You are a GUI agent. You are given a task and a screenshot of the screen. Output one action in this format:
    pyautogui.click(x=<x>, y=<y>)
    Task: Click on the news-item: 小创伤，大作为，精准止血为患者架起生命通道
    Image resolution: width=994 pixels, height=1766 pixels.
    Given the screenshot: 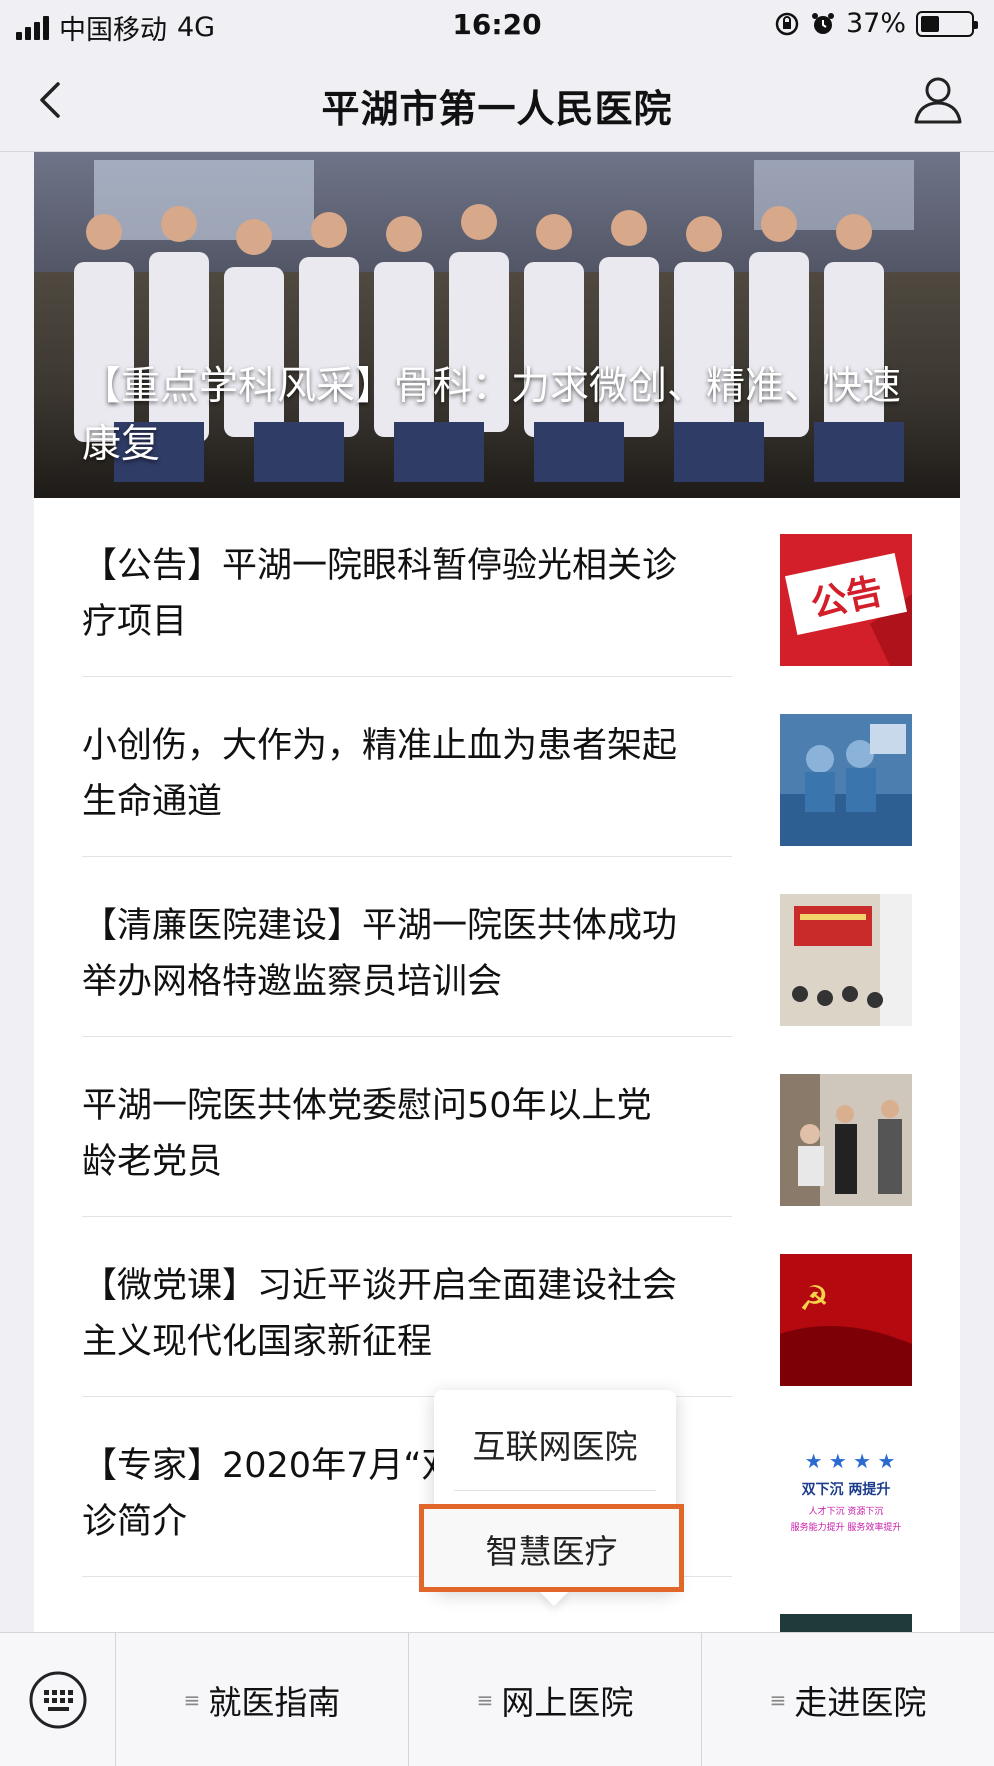 What is the action you would take?
    pyautogui.click(x=497, y=768)
    